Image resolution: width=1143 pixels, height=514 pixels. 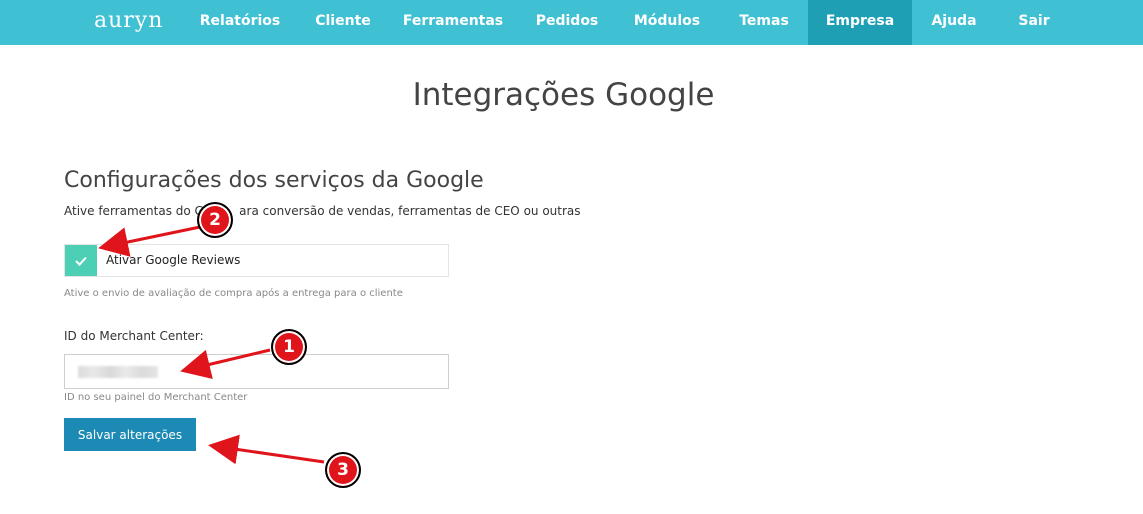 What do you see at coordinates (764, 22) in the screenshot?
I see `nav-item-temas: Temas` at bounding box center [764, 22].